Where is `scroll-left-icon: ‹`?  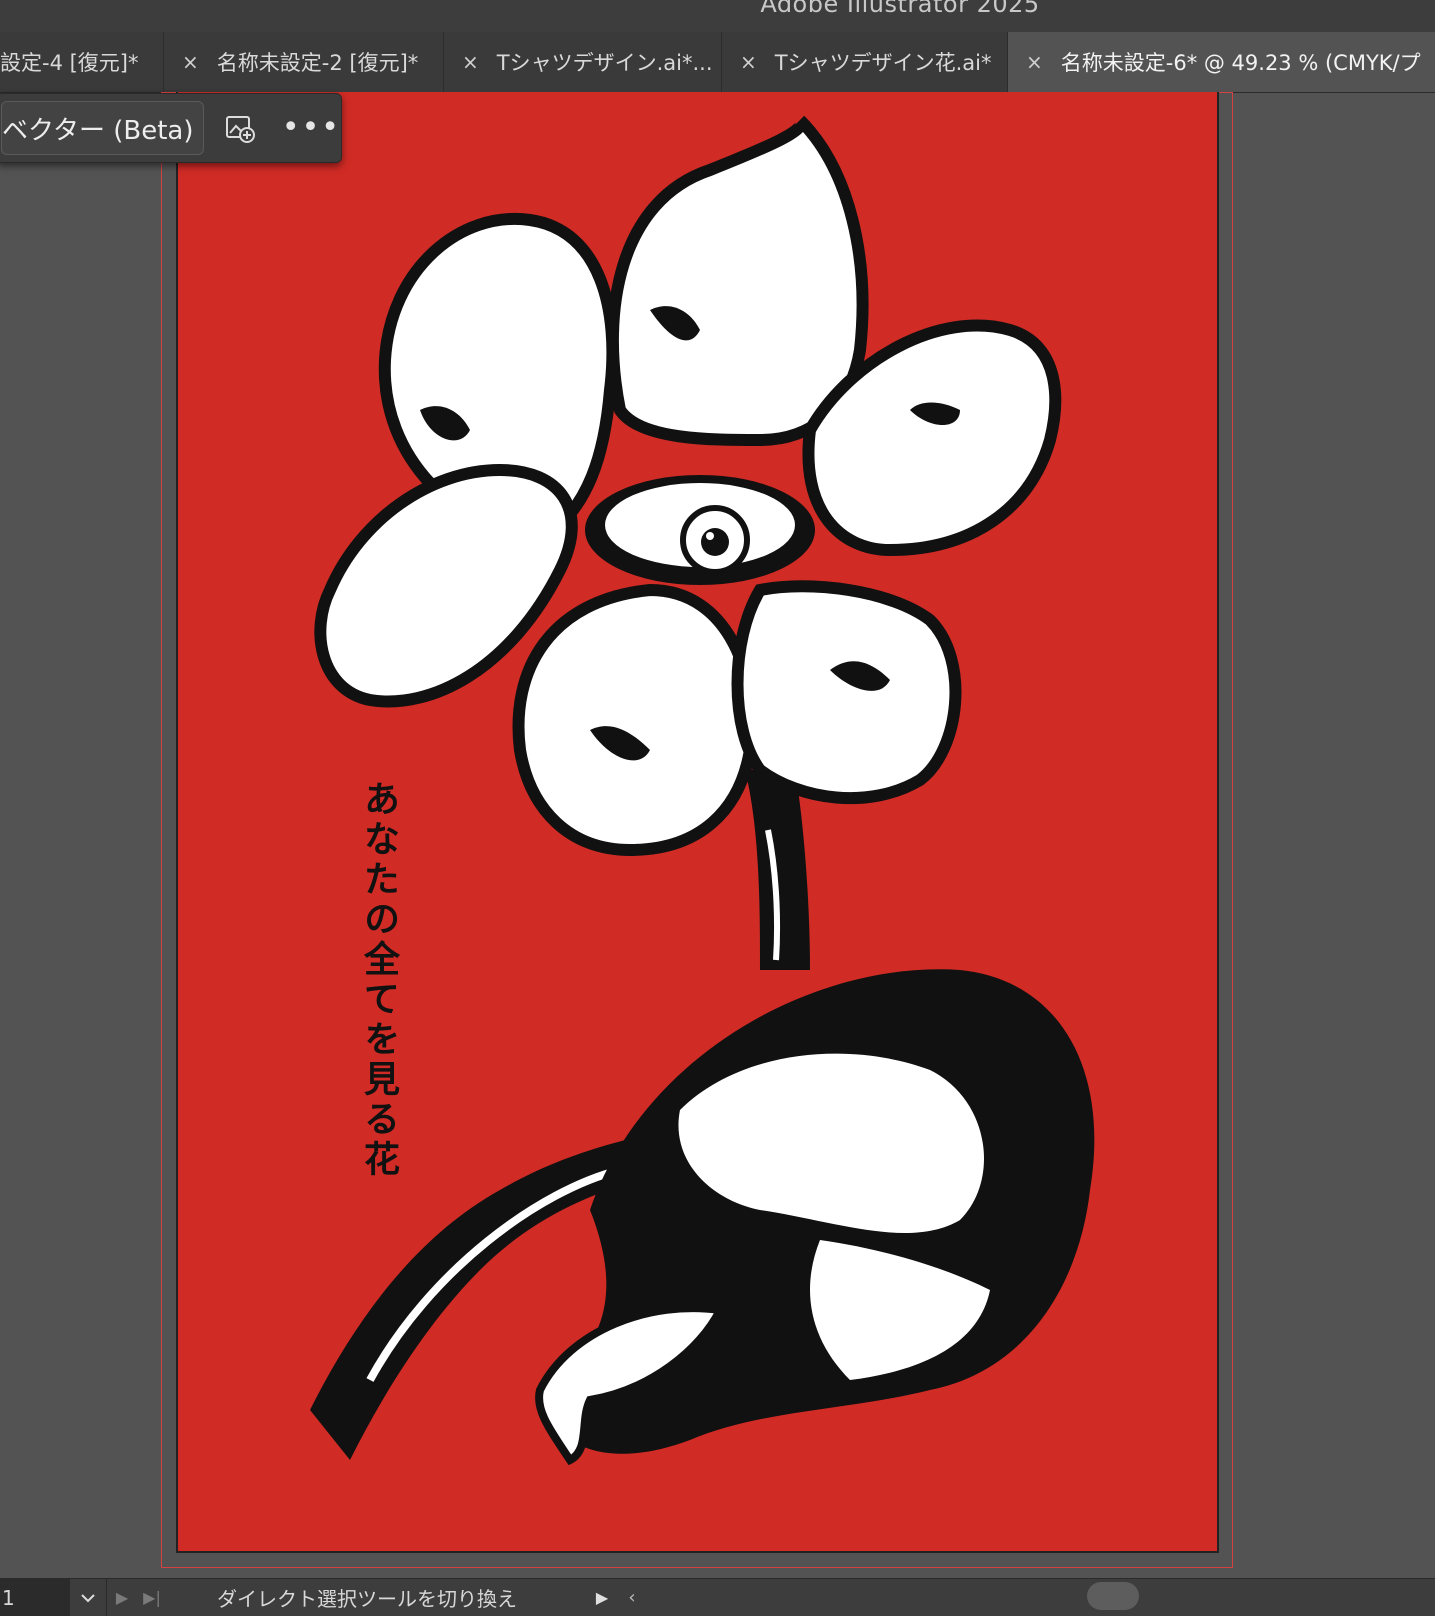 scroll-left-icon: ‹ is located at coordinates (632, 1597).